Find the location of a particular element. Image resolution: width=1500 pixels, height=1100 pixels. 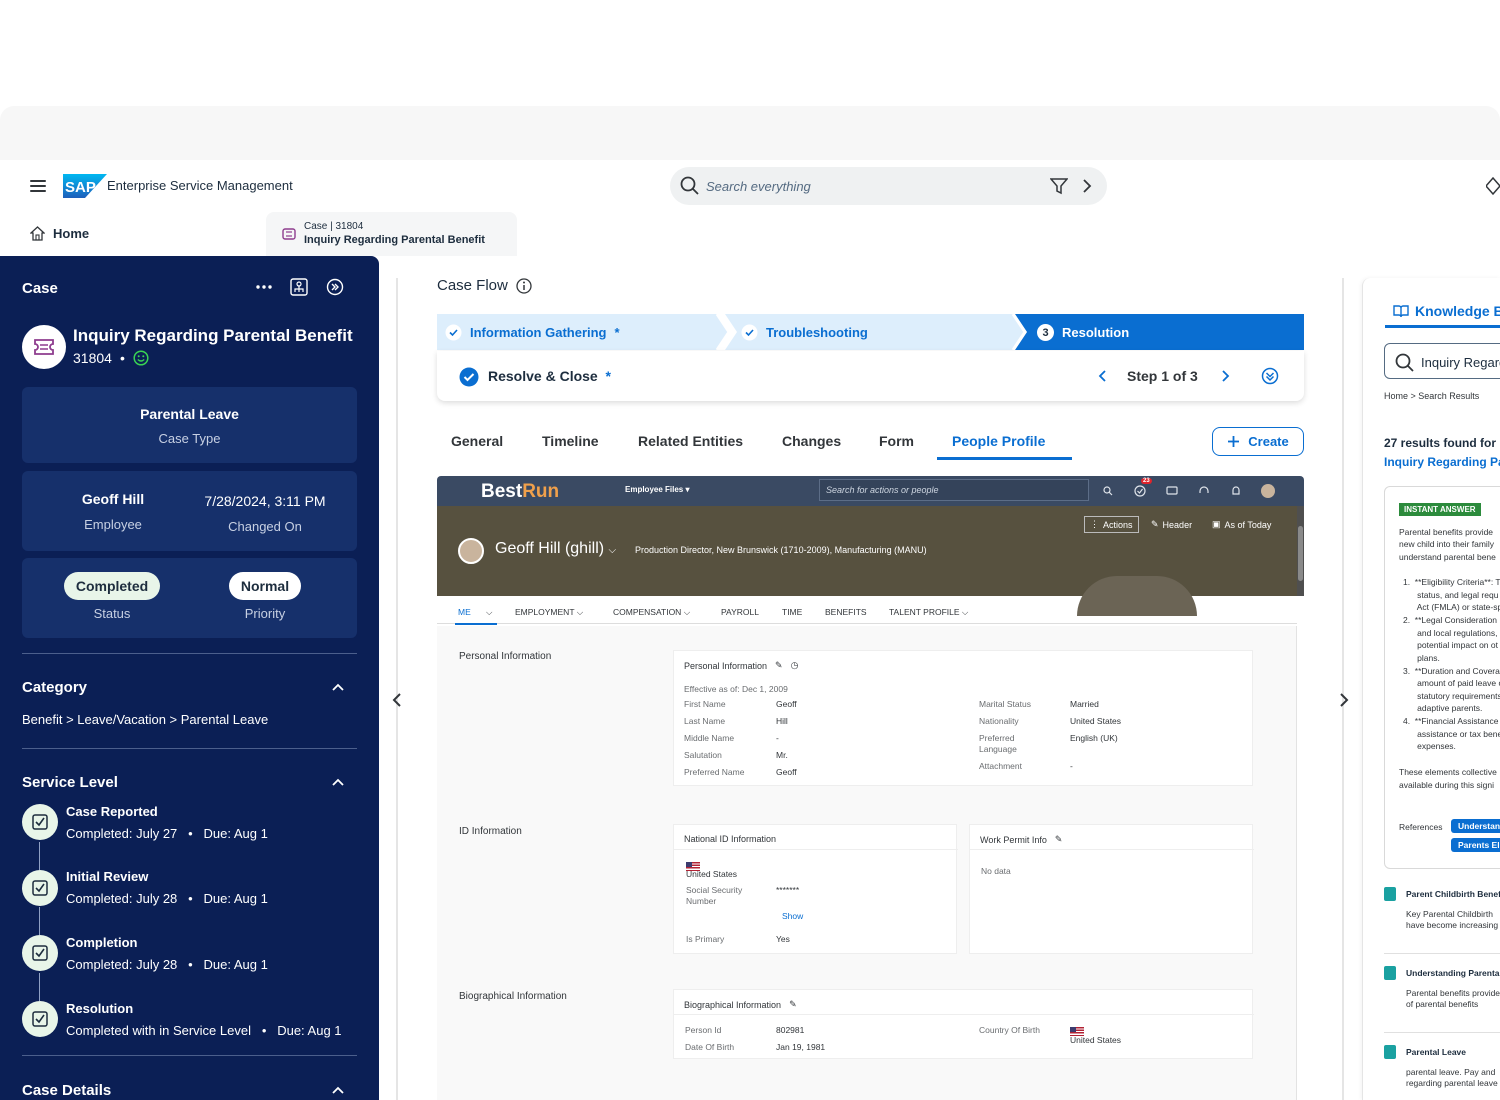

search-input is located at coordinates (866, 186).